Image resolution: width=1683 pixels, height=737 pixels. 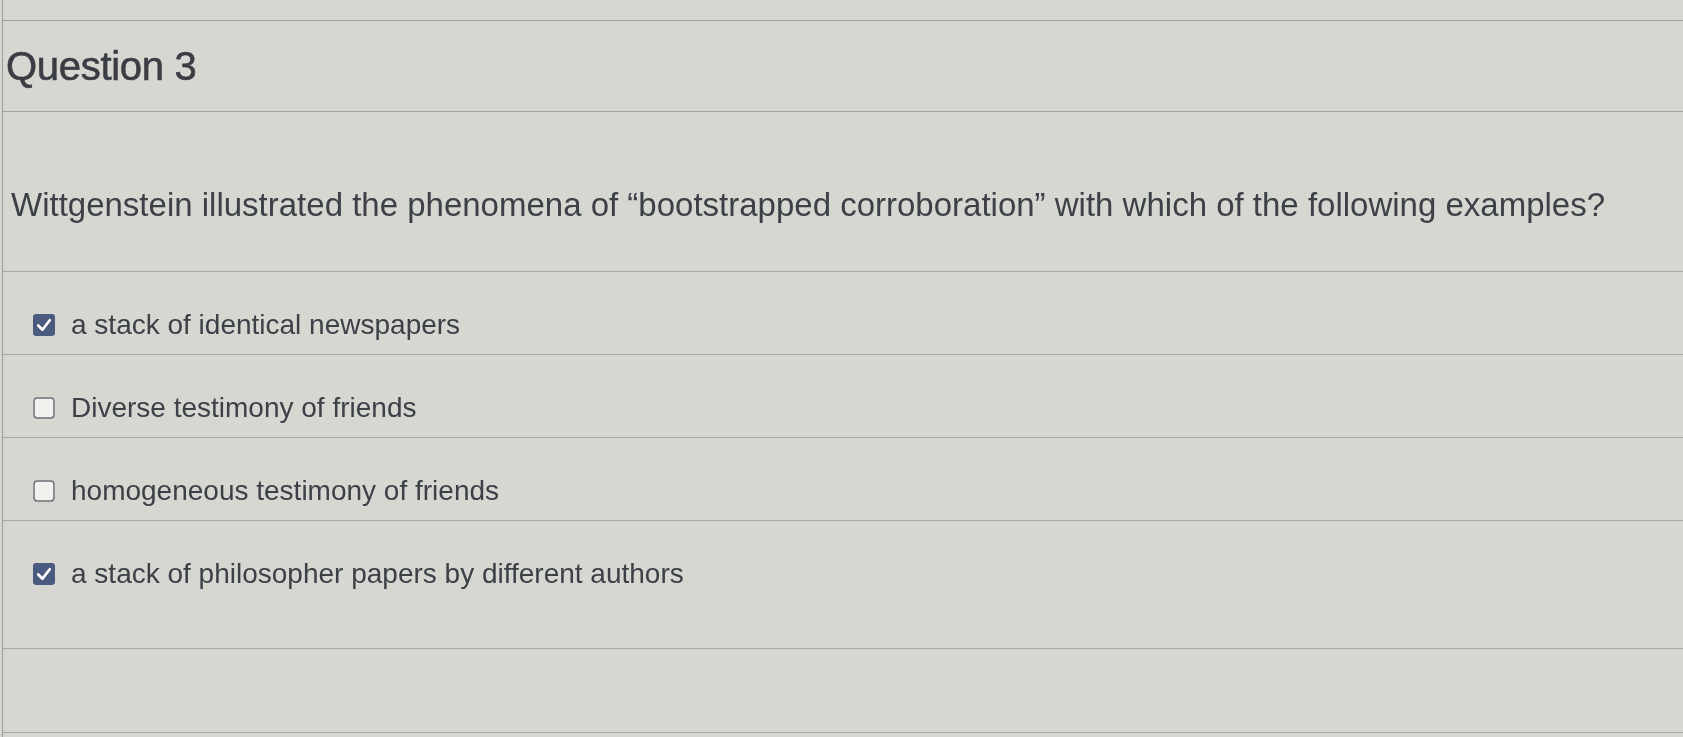 What do you see at coordinates (377, 574) in the screenshot?
I see `answer-label: a stack of philosopher papers by different authors` at bounding box center [377, 574].